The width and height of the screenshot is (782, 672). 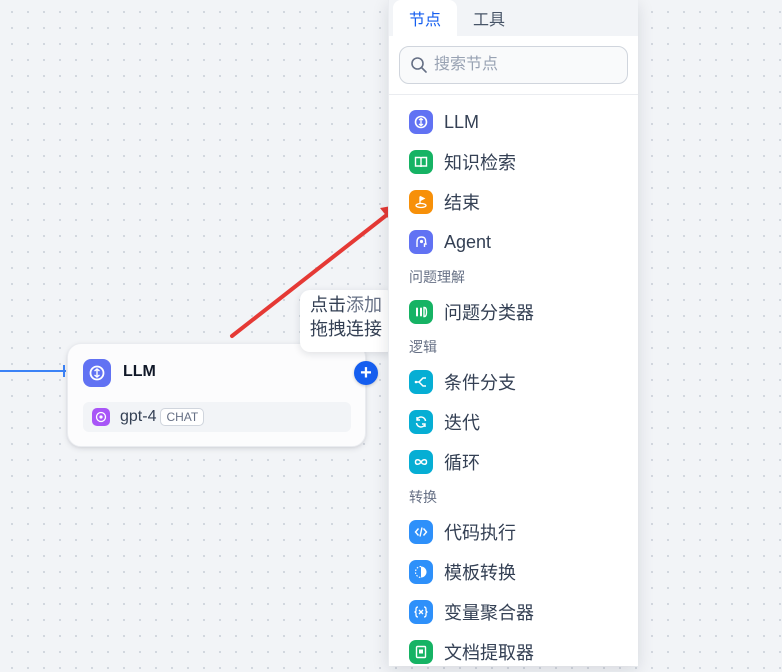 What do you see at coordinates (421, 242) in the screenshot?
I see `agent-icon` at bounding box center [421, 242].